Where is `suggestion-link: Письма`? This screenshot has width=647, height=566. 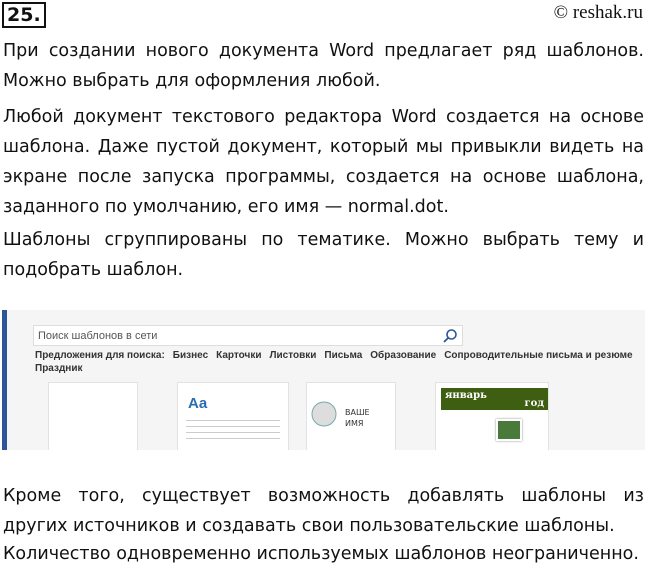 suggestion-link: Письма is located at coordinates (343, 356).